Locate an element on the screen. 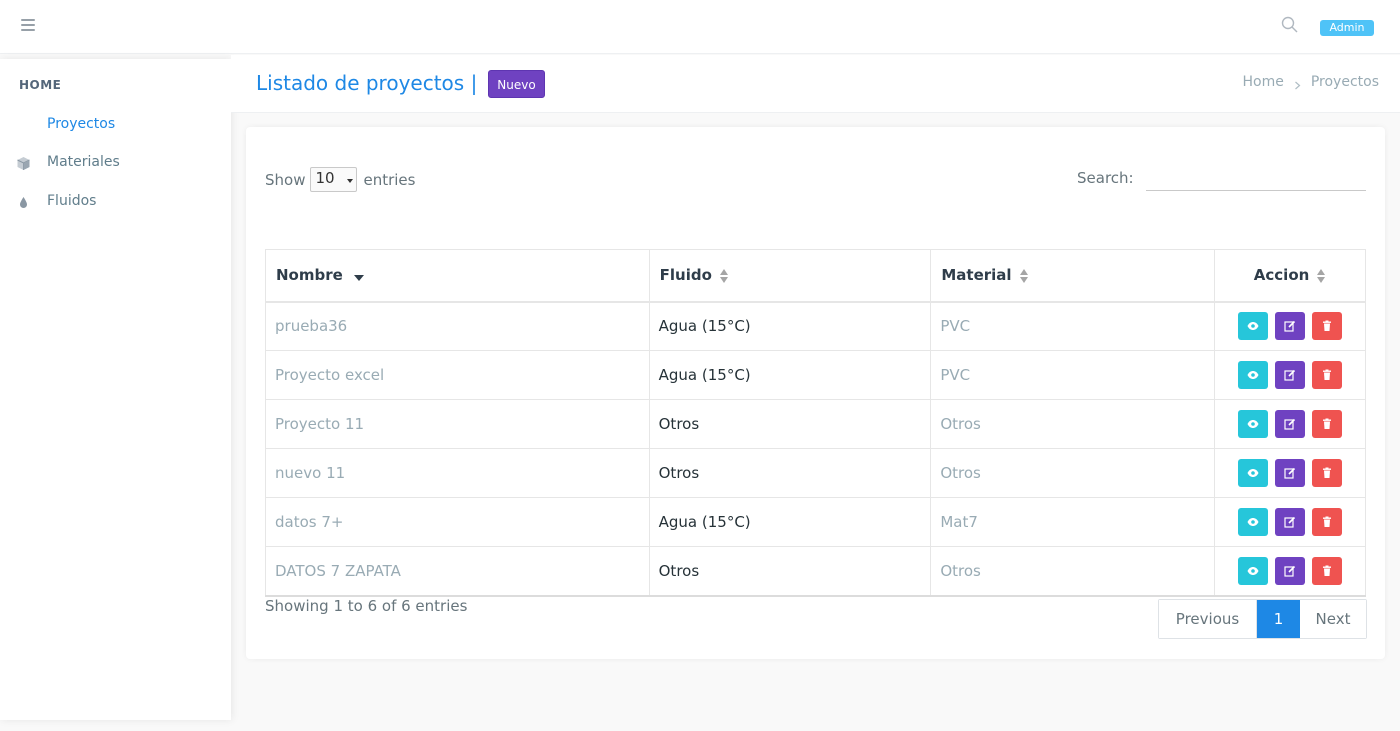 The image size is (1400, 731). sort-desc-icon is located at coordinates (358, 277).